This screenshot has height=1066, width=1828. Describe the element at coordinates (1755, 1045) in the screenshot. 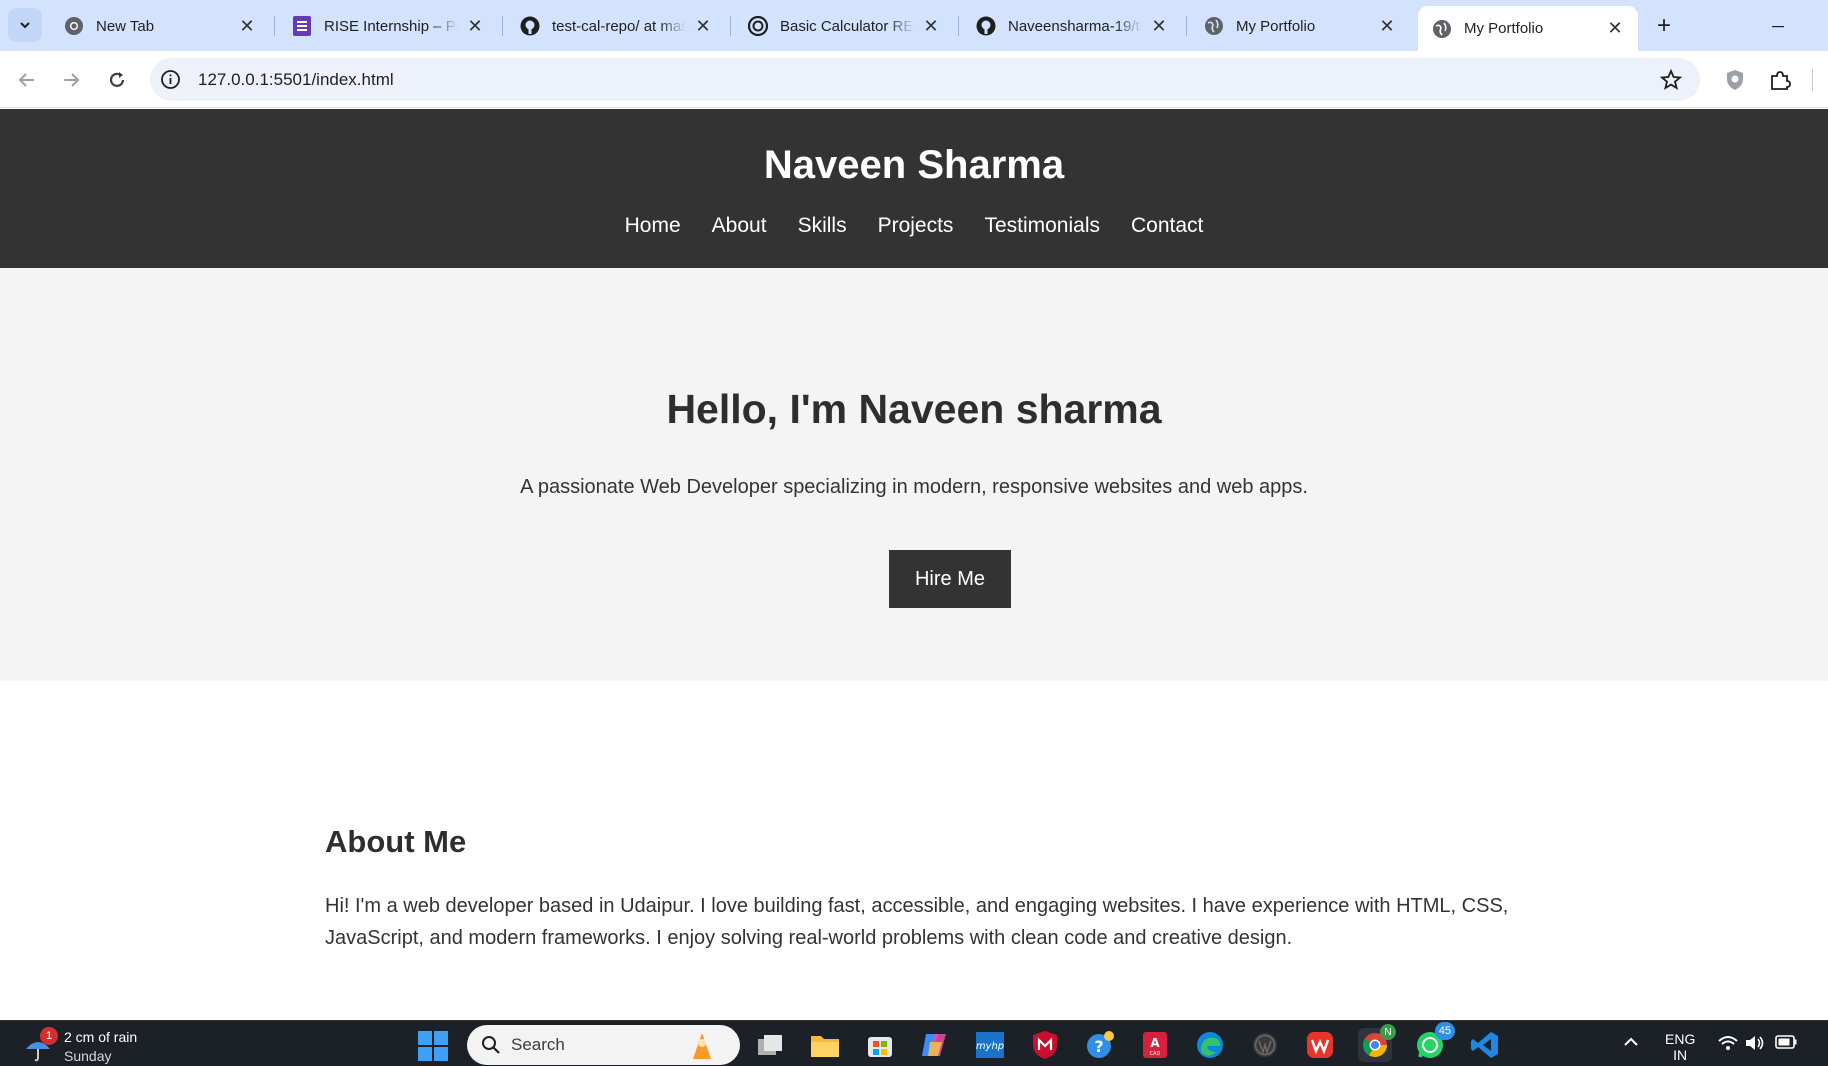

I see `volume-icon` at that location.